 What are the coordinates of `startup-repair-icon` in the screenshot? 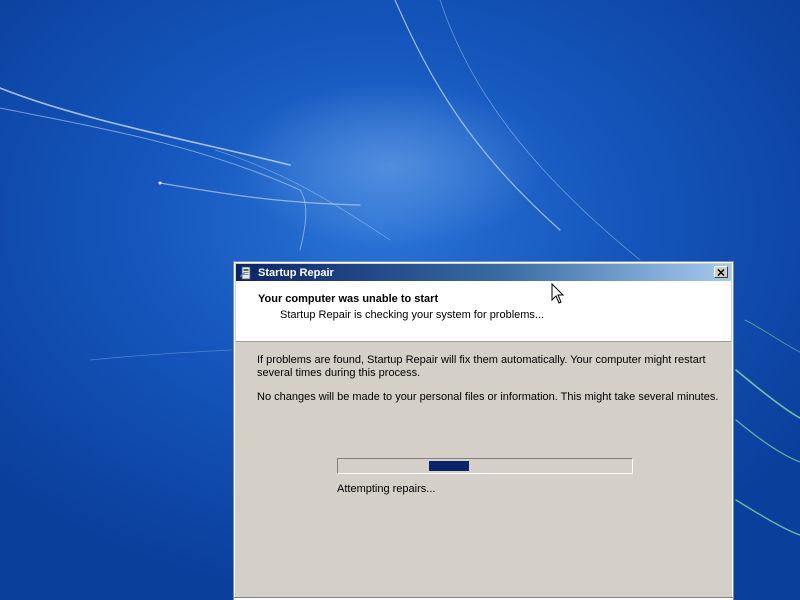 It's located at (245, 272).